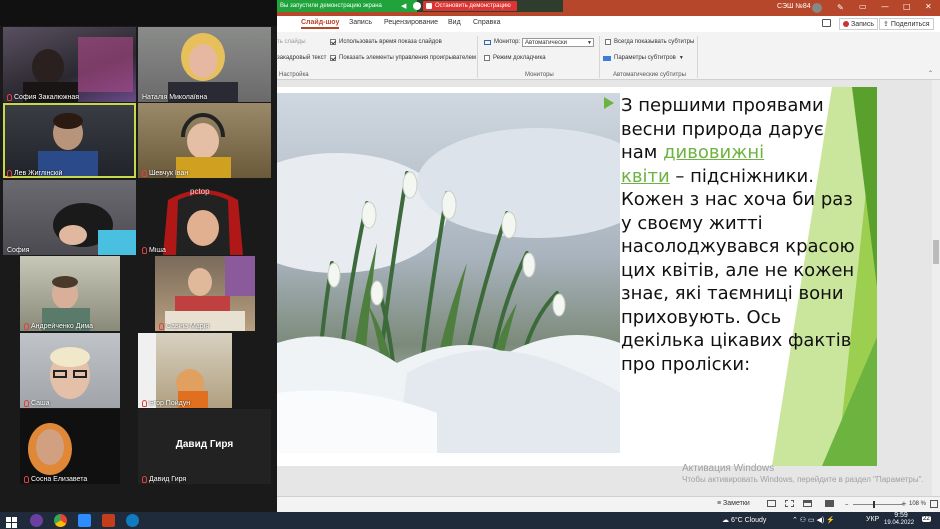  What do you see at coordinates (470, 6) in the screenshot?
I see `stop-share-button: Остановить демонстрацию` at bounding box center [470, 6].